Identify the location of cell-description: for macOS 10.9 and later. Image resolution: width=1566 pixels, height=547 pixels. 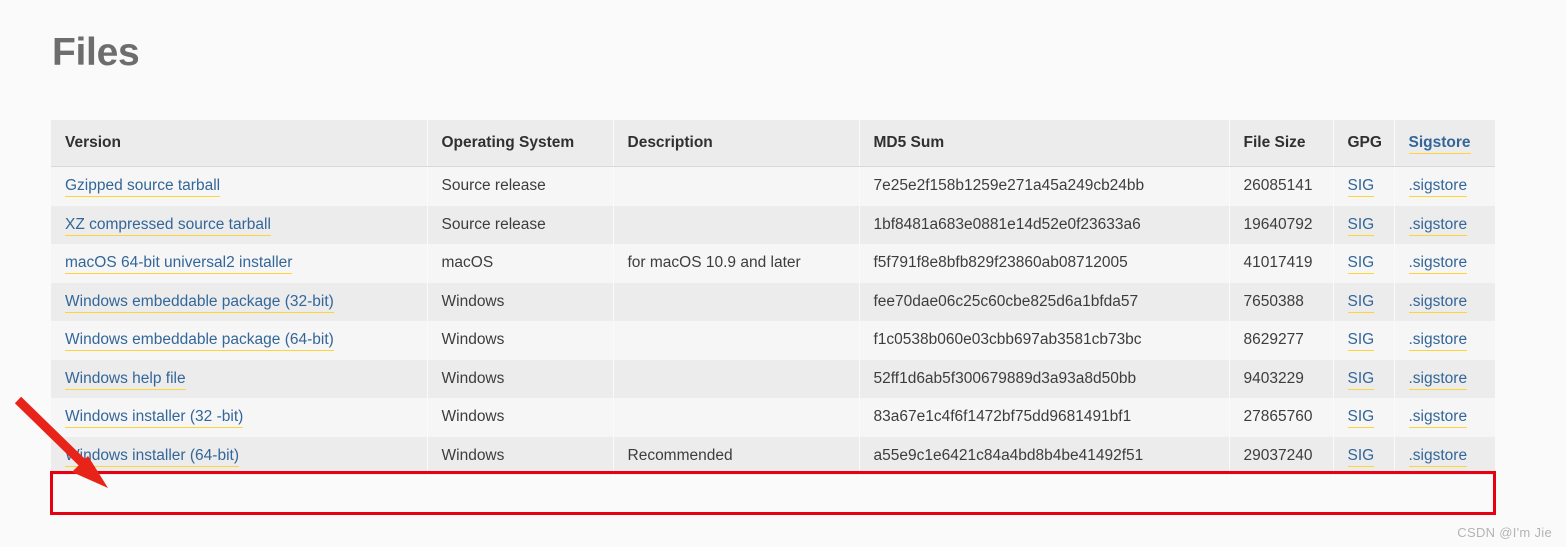
(736, 263).